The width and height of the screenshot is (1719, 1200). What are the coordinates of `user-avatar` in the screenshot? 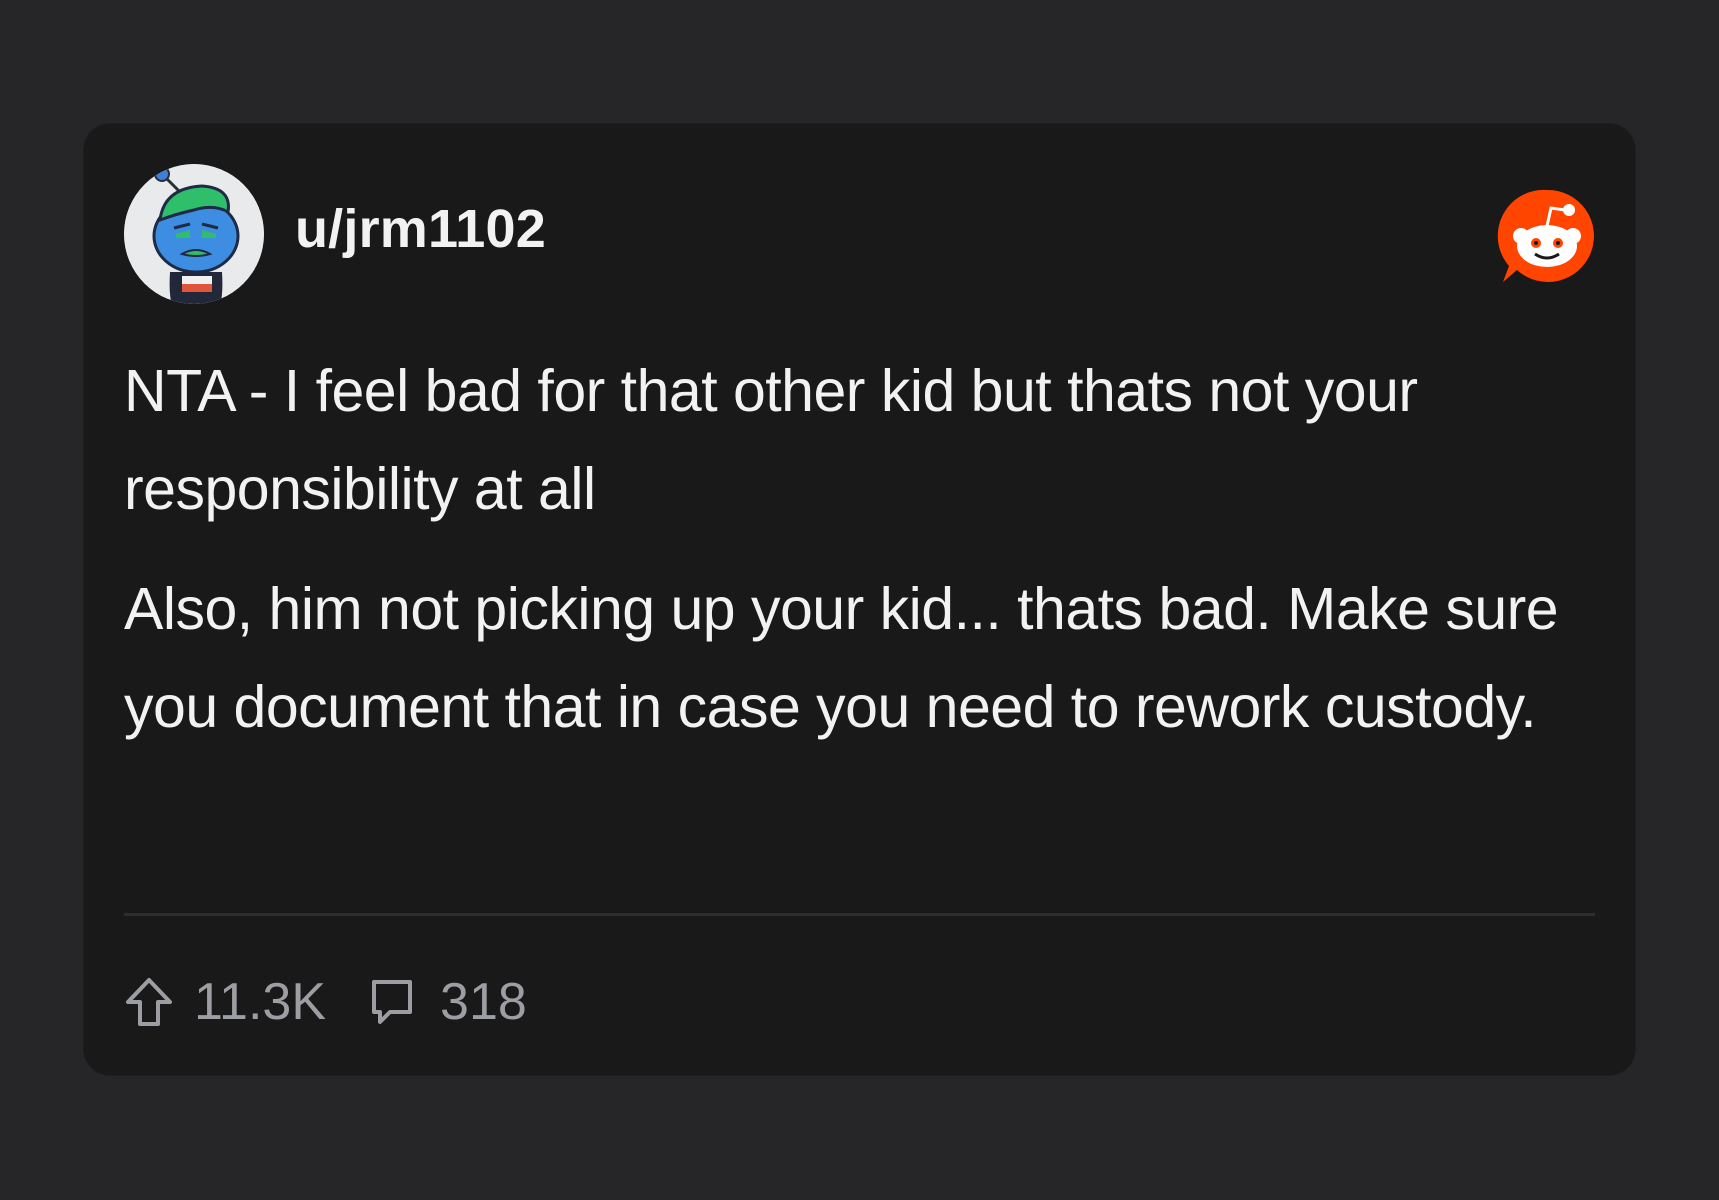 It's located at (194, 234).